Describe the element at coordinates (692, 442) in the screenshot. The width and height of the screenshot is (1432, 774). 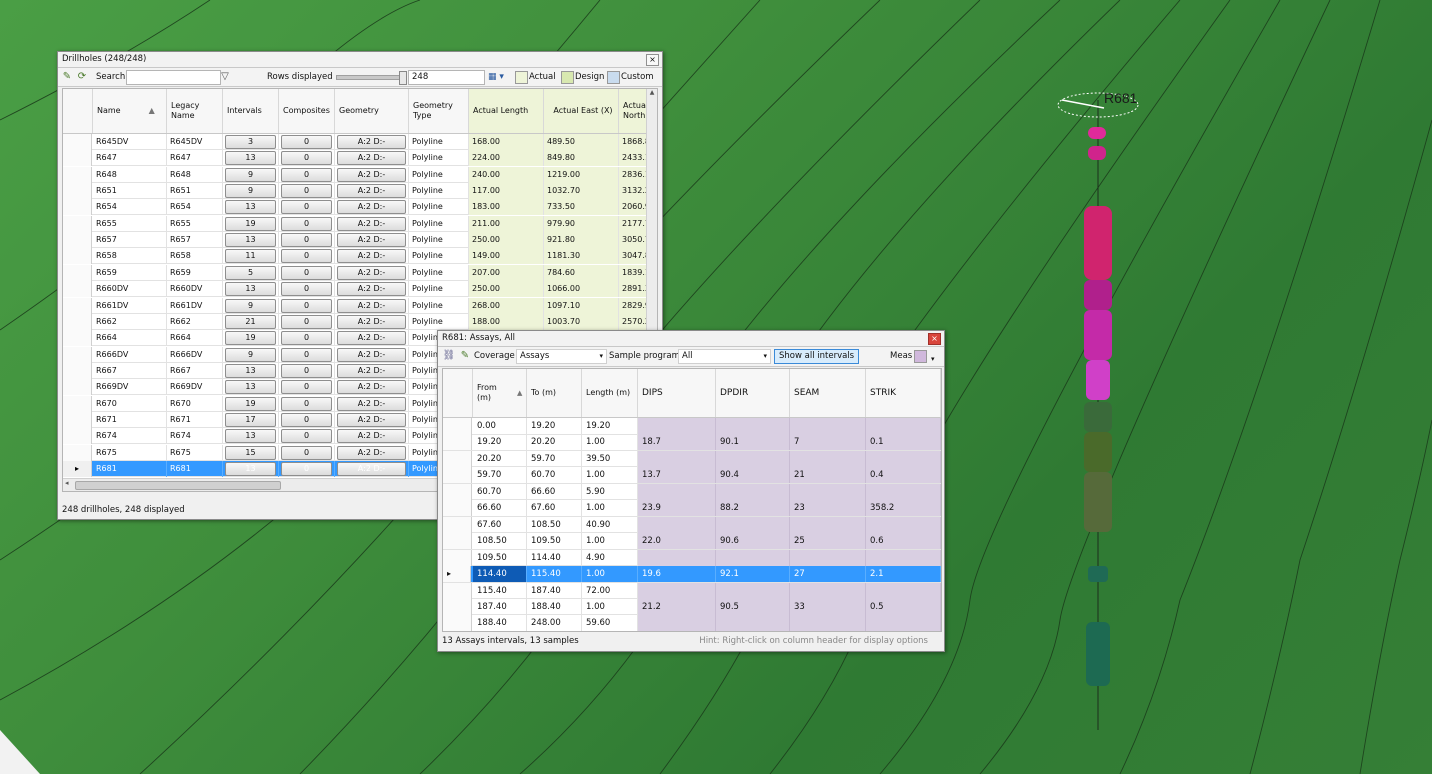
I see `table-row: 19.20 20.20 1.00 18.7 90.1 7 0.1` at that location.